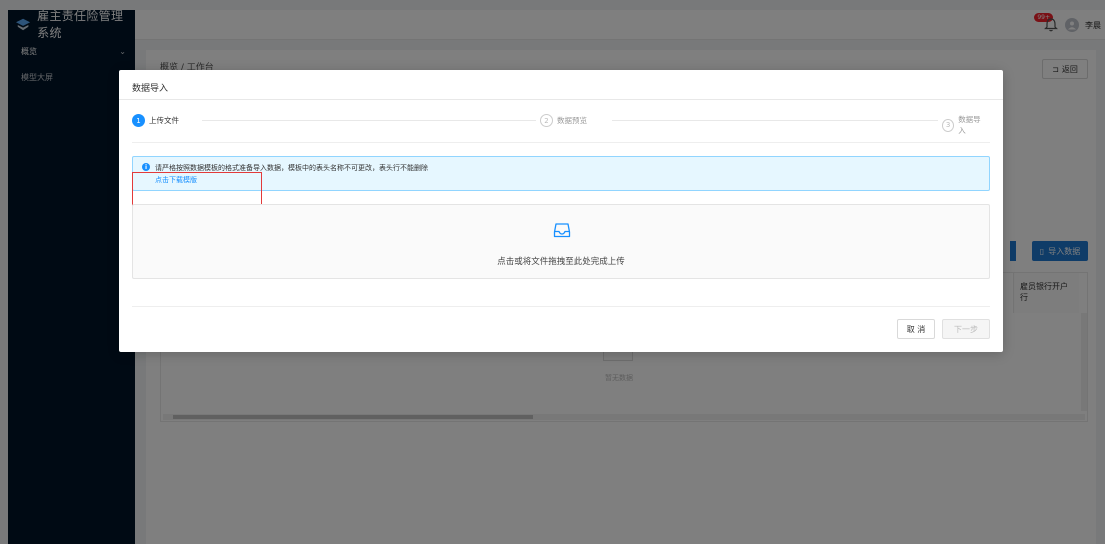 Image resolution: width=1105 pixels, height=544 pixels. What do you see at coordinates (146, 167) in the screenshot?
I see `info-icon: i` at bounding box center [146, 167].